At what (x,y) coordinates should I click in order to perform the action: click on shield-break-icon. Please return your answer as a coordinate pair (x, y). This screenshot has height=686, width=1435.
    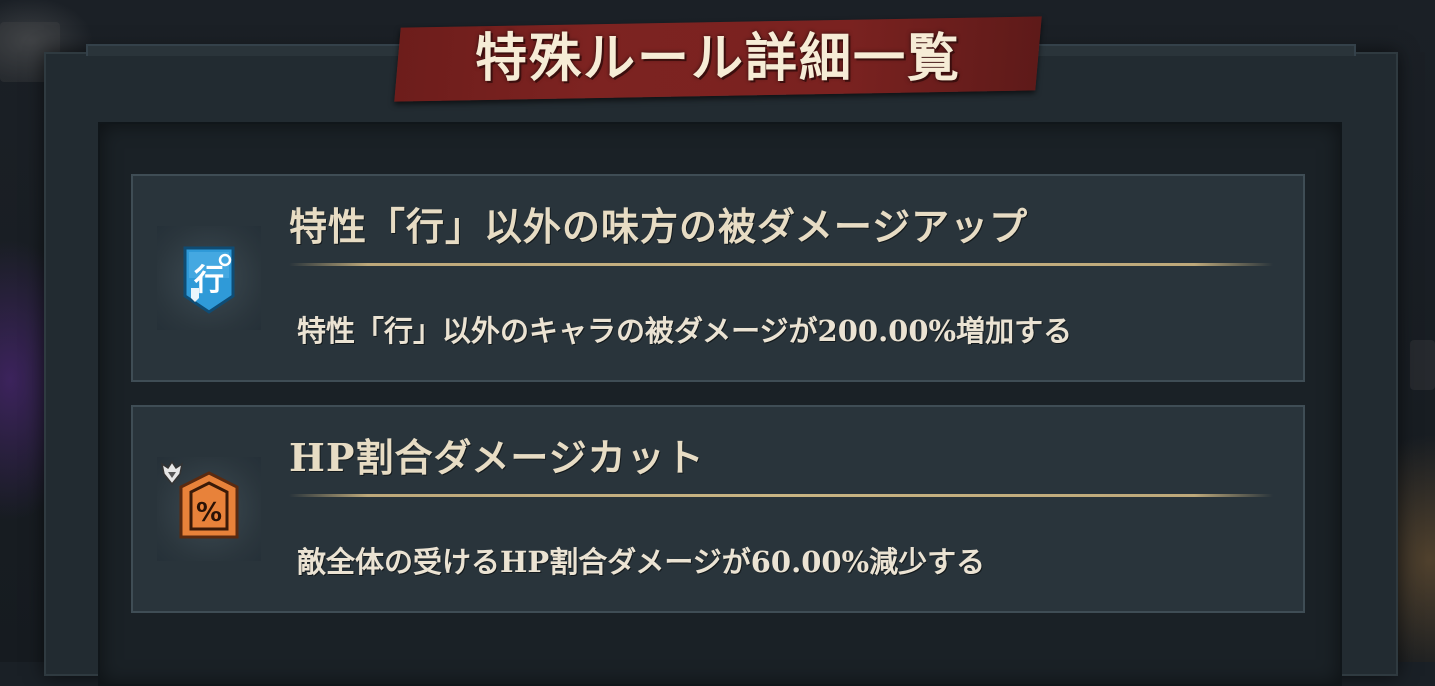
    Looking at the image, I should click on (172, 473).